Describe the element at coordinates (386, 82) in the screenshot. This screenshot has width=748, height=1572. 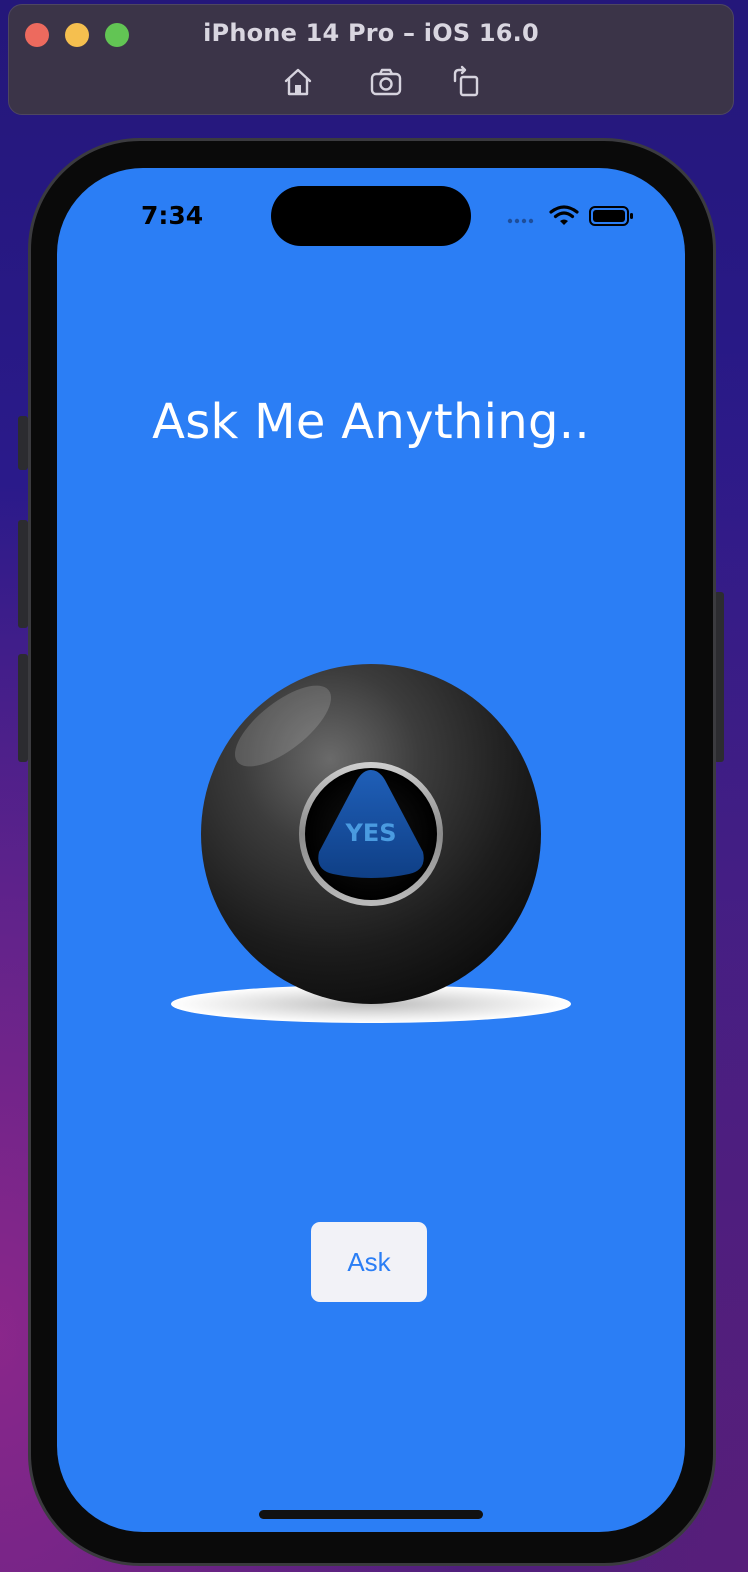
I see `screenshot-icon` at that location.